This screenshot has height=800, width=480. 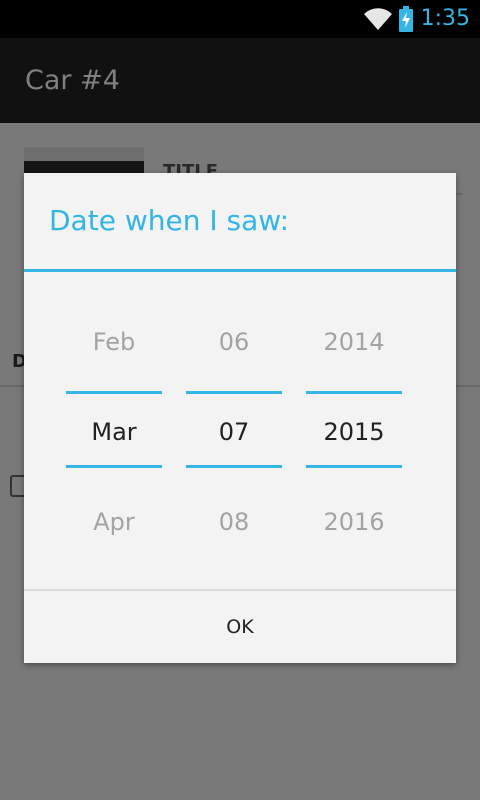 I want to click on day-picker: 06 07 08, so click(x=234, y=430).